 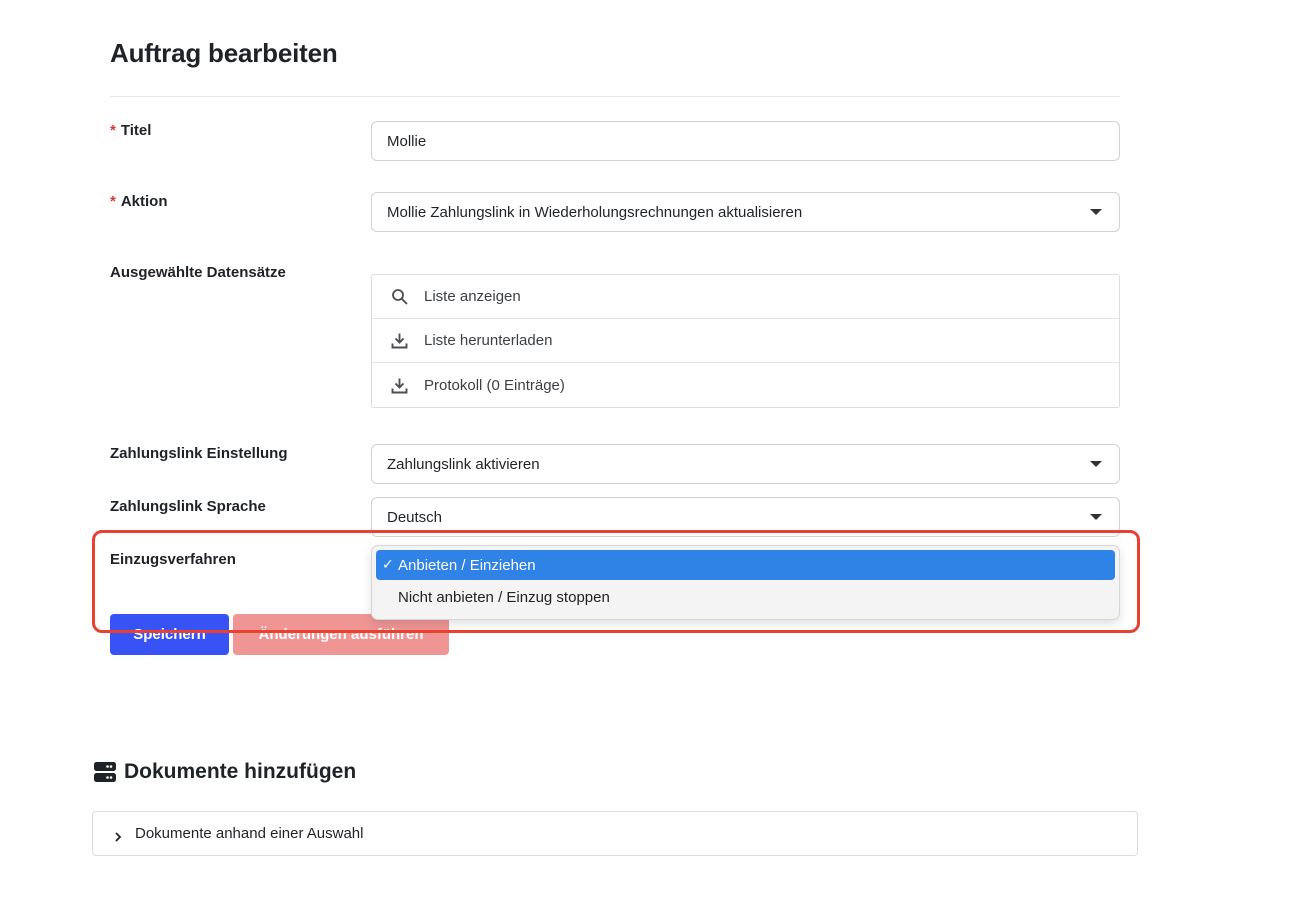 What do you see at coordinates (188, 506) in the screenshot?
I see `zahlungslink-sprache-label: Zahlungslink Sprache` at bounding box center [188, 506].